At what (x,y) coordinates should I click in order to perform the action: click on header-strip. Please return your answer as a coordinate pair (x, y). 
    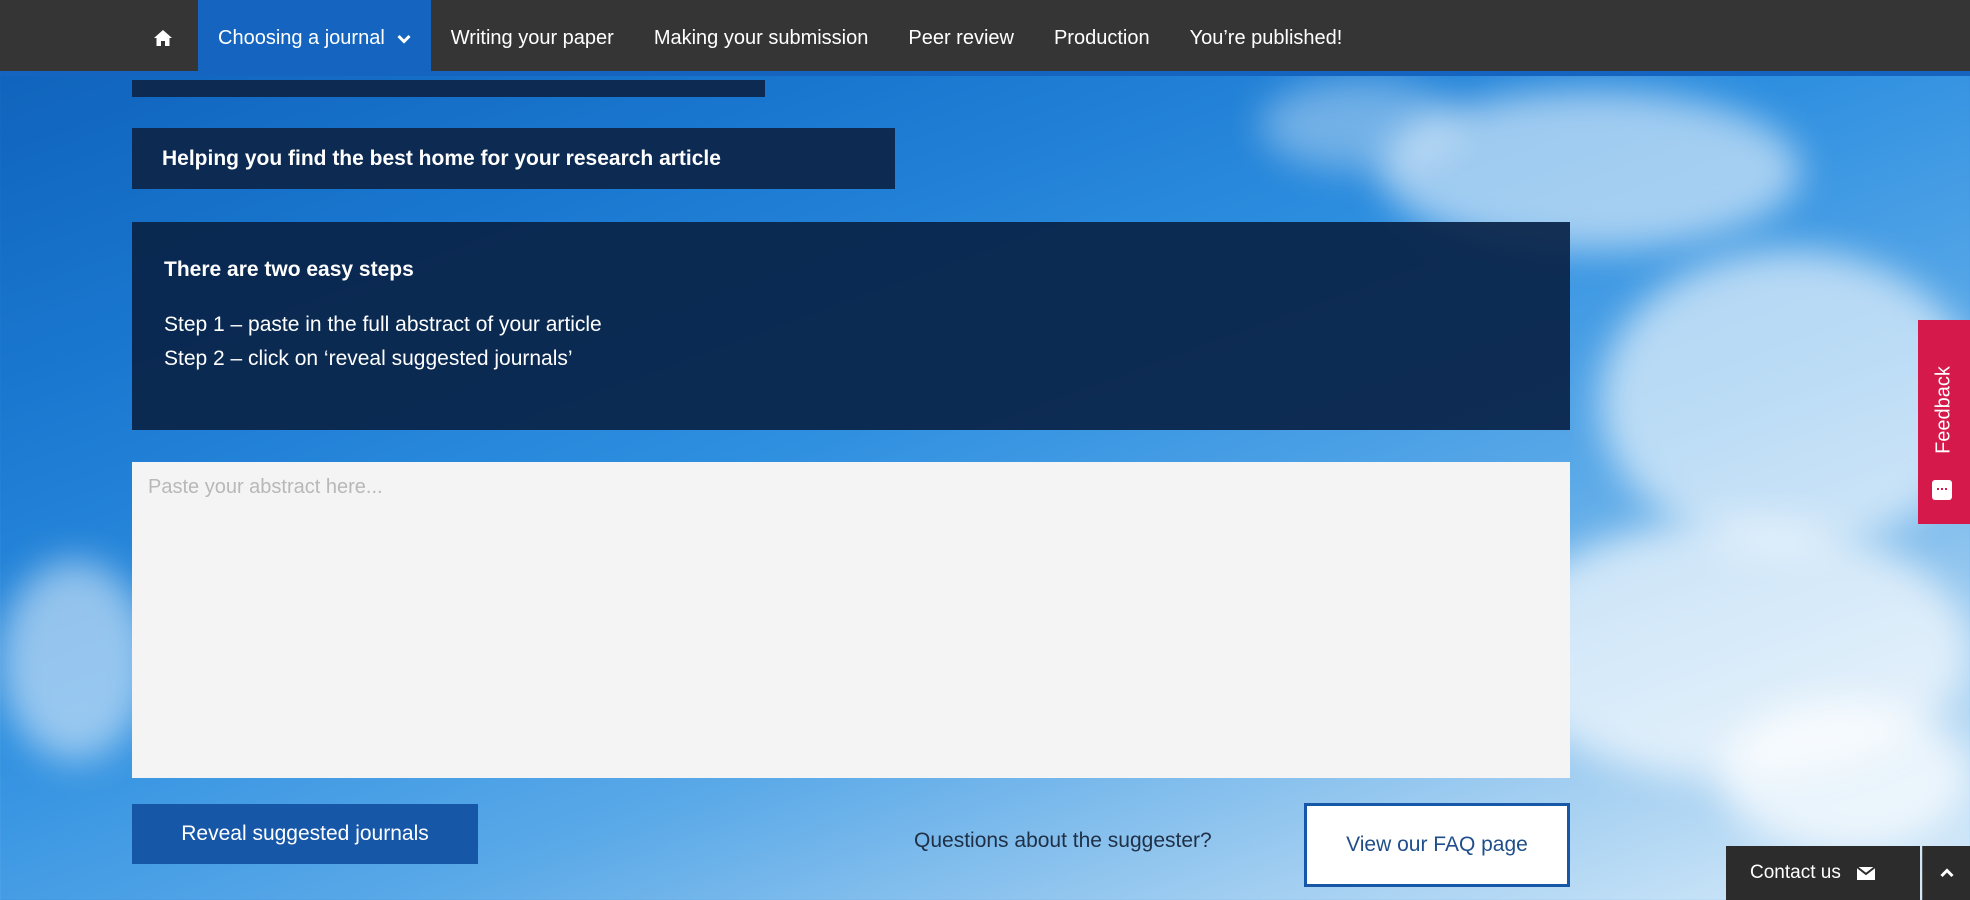
    Looking at the image, I should click on (448, 88).